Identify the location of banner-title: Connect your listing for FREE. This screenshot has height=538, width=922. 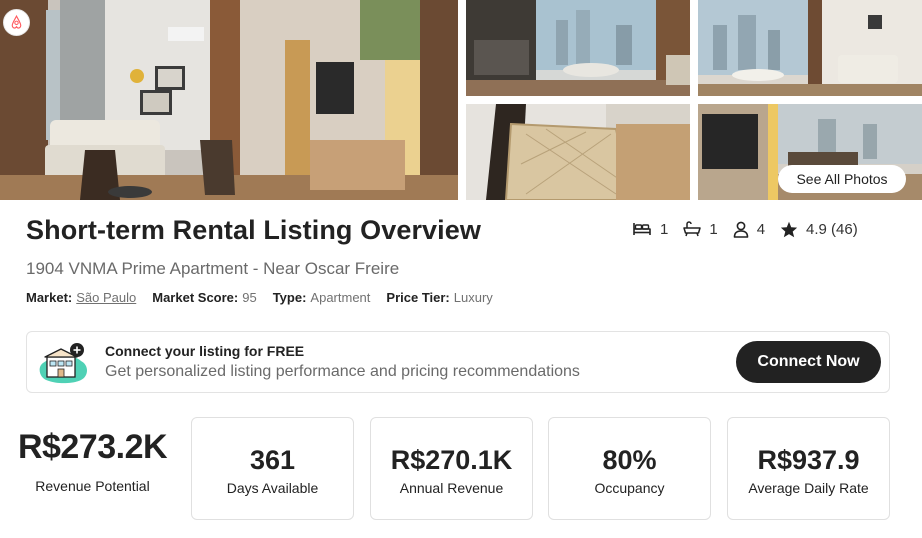
(205, 351).